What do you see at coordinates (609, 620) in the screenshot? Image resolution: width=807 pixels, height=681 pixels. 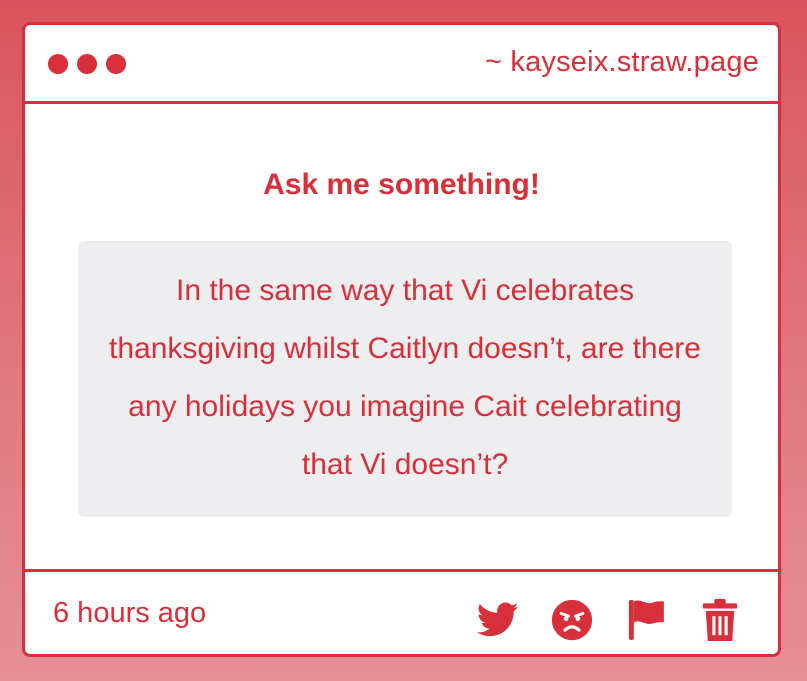 I see `action-bar` at bounding box center [609, 620].